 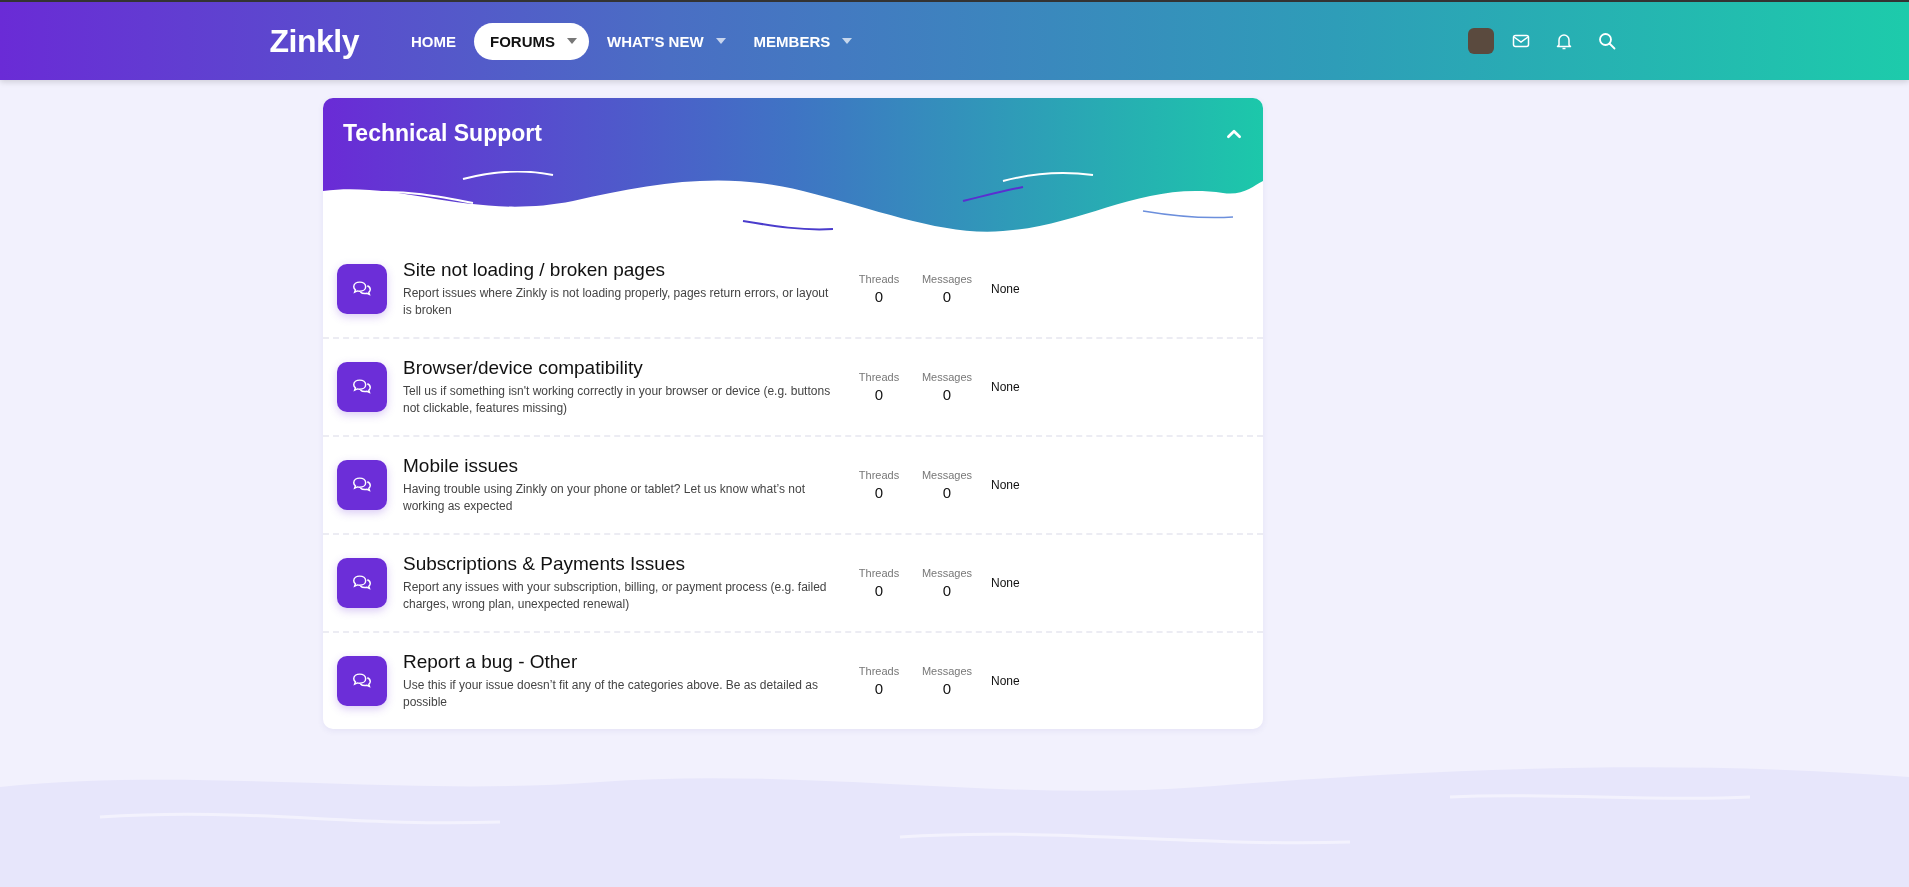 What do you see at coordinates (618, 662) in the screenshot?
I see `forum-title-link: Report a bug - Other` at bounding box center [618, 662].